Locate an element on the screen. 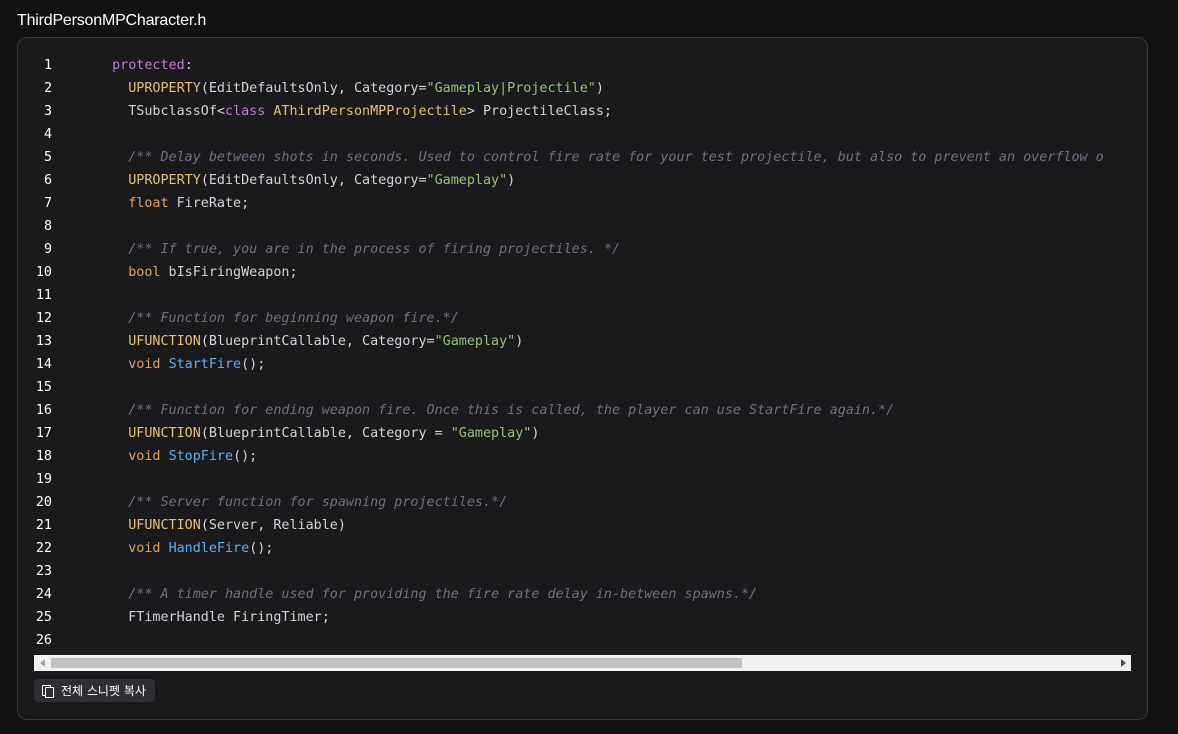 This screenshot has width=1178, height=734. scroll-left-button is located at coordinates (42, 663).